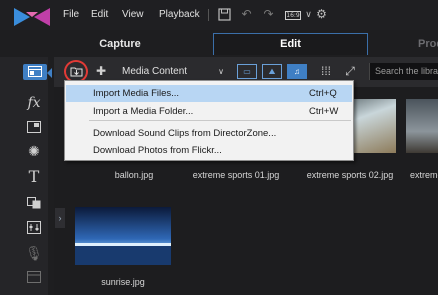 The image size is (438, 295). I want to click on media-content-dropdown: Media Content ∨, so click(172, 71).